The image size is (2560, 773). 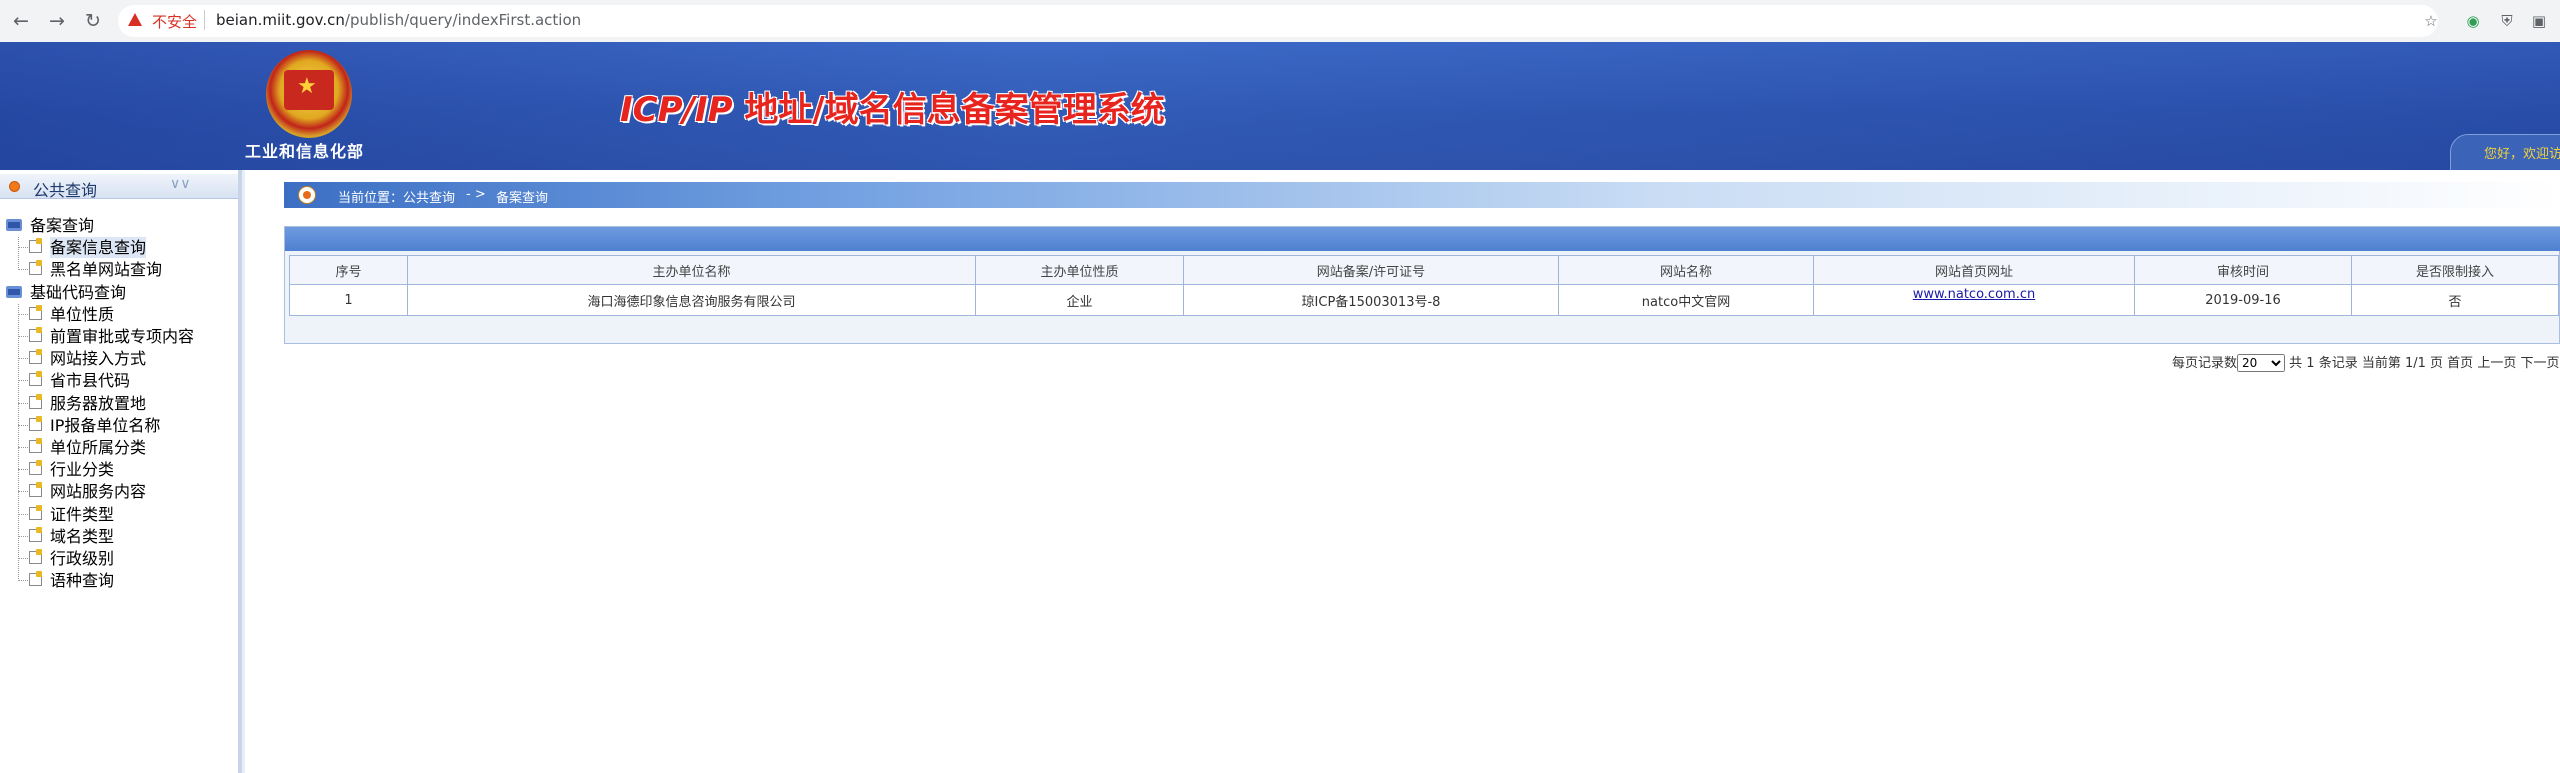 I want to click on breadcrumb: 当前位置：公共查询 - > 备案查询, so click(x=1422, y=195).